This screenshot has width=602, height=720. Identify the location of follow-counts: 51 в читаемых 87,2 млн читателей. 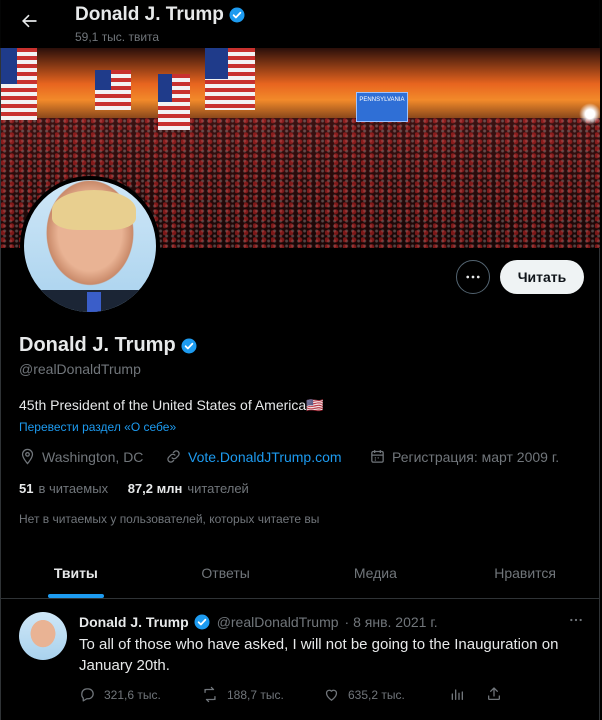
(134, 488).